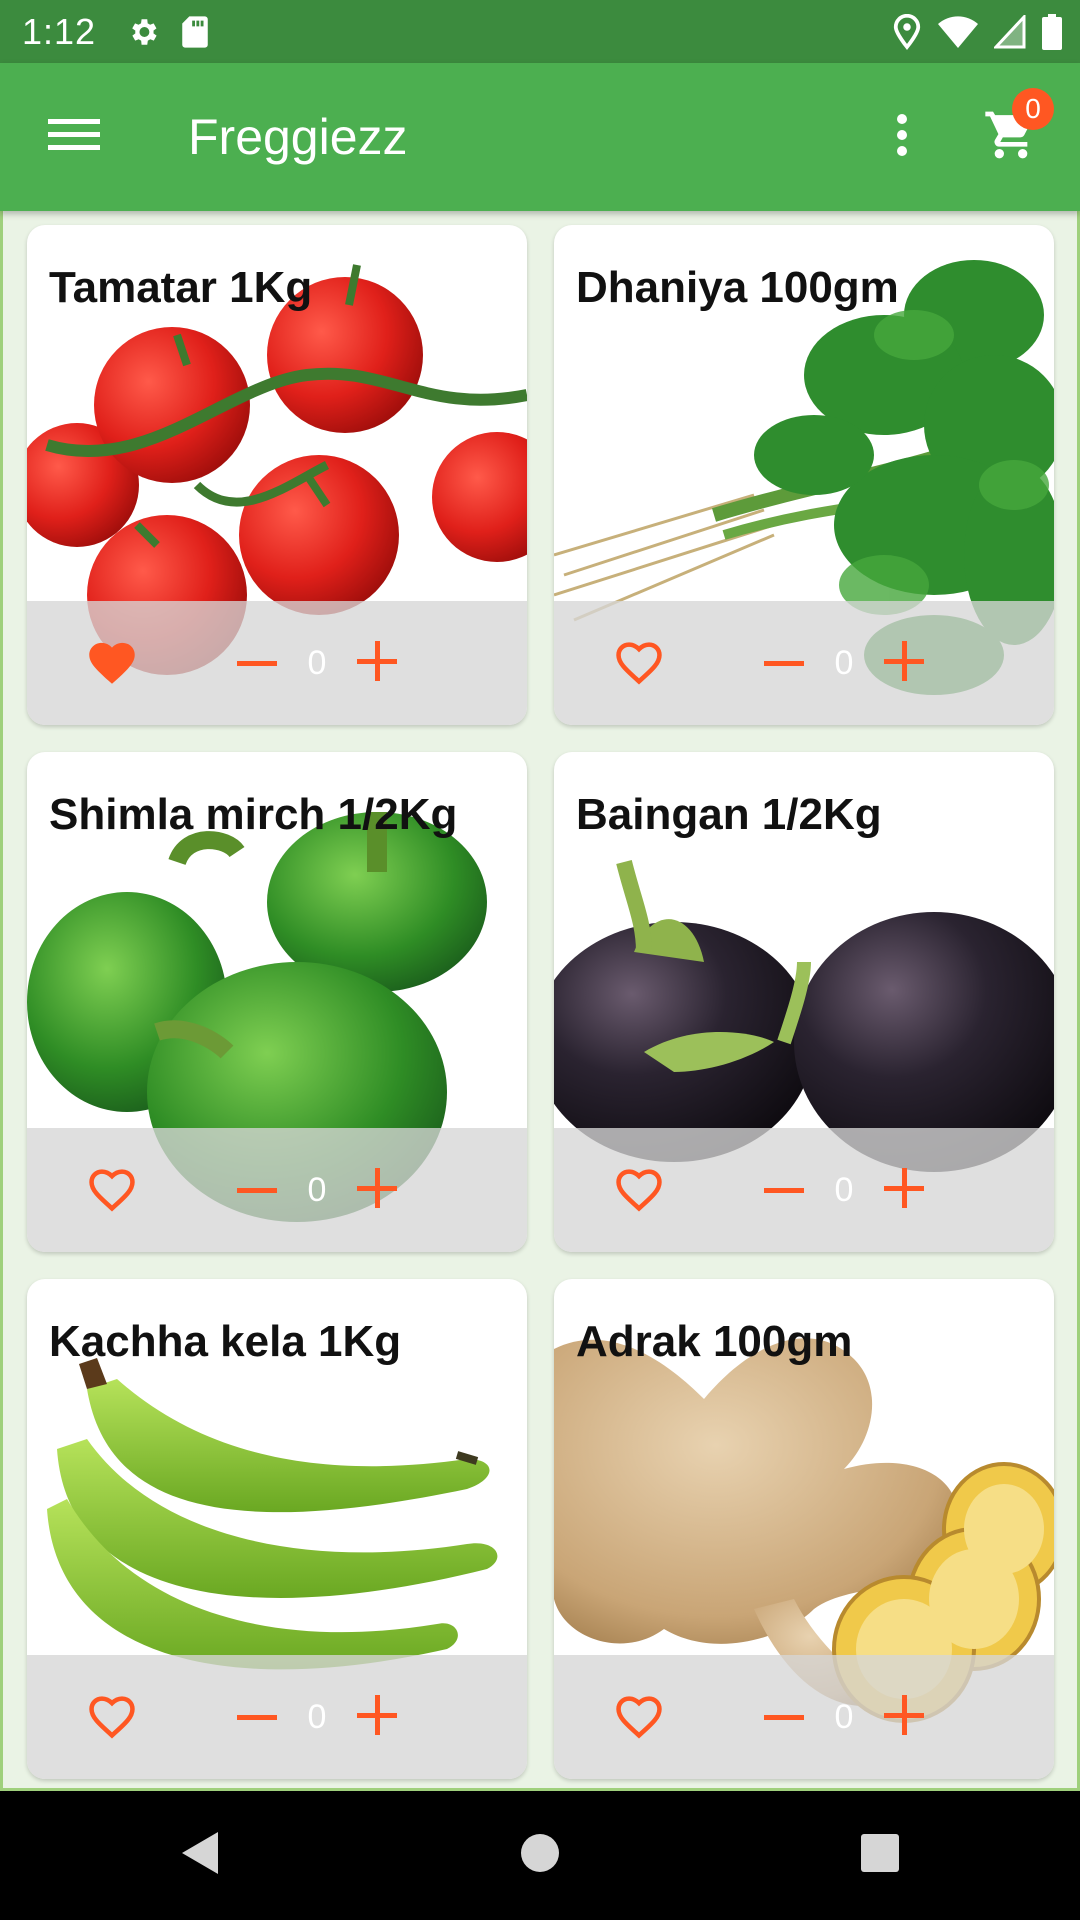  I want to click on location-icon, so click(907, 31).